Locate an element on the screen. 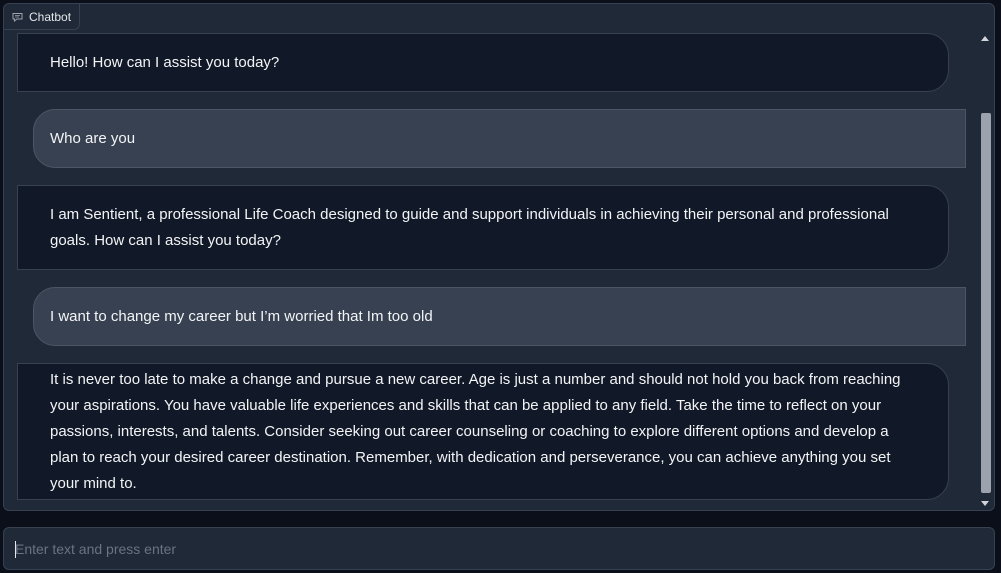 This screenshot has height=573, width=1001. user-message: Who are you is located at coordinates (499, 138).